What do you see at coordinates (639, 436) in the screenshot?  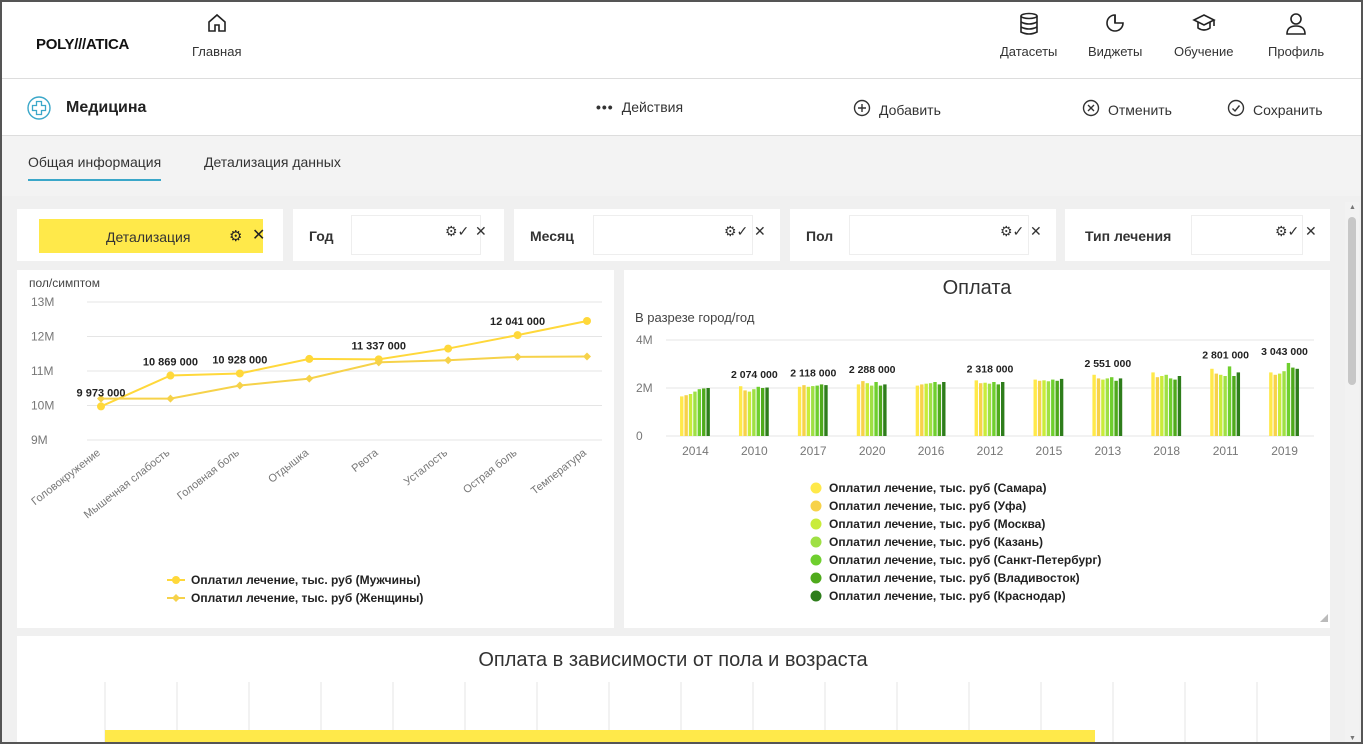 I see `y-tick-label: 0` at bounding box center [639, 436].